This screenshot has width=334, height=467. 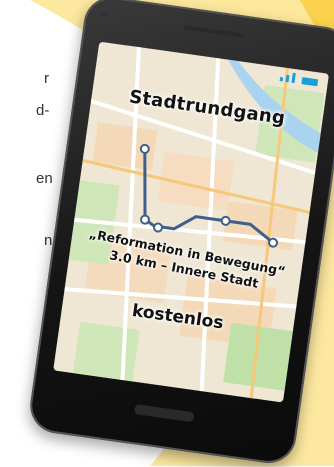 I want to click on left-text-fragment-4: n, so click(x=48, y=240).